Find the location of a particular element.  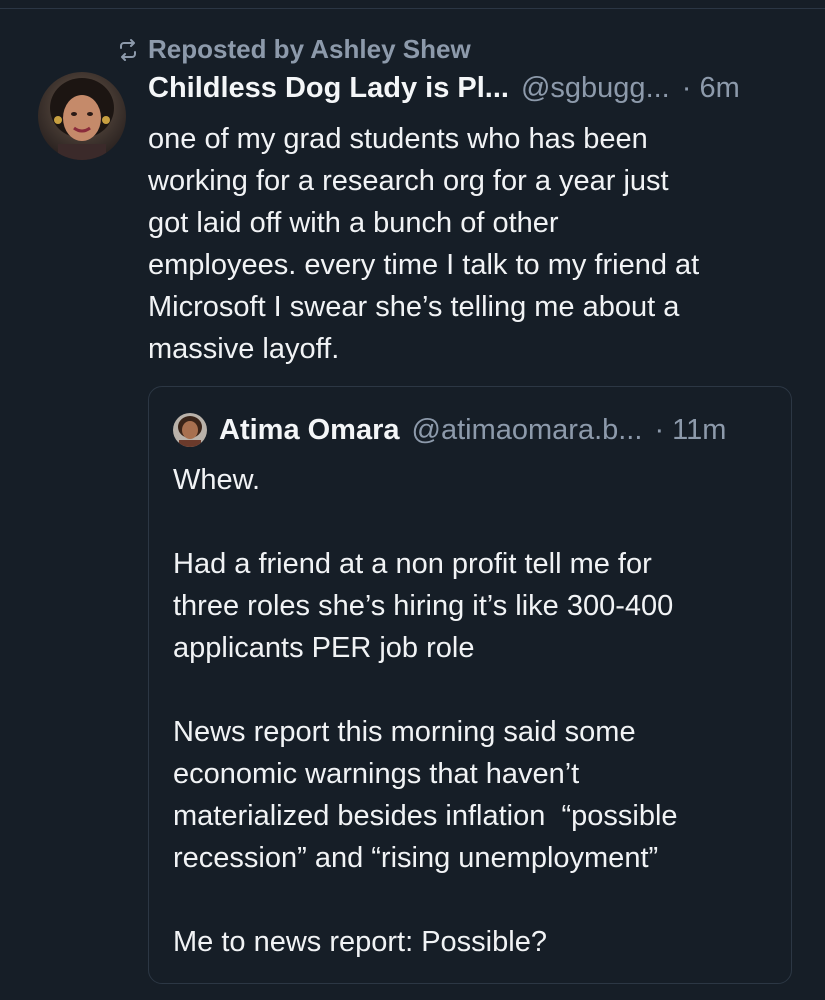

repost-icon is located at coordinates (128, 50).